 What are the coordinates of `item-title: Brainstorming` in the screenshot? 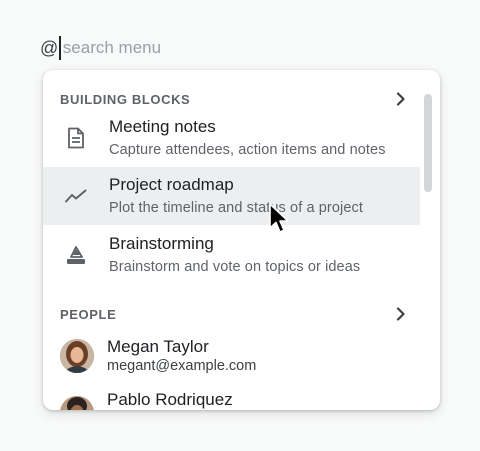 It's located at (161, 243).